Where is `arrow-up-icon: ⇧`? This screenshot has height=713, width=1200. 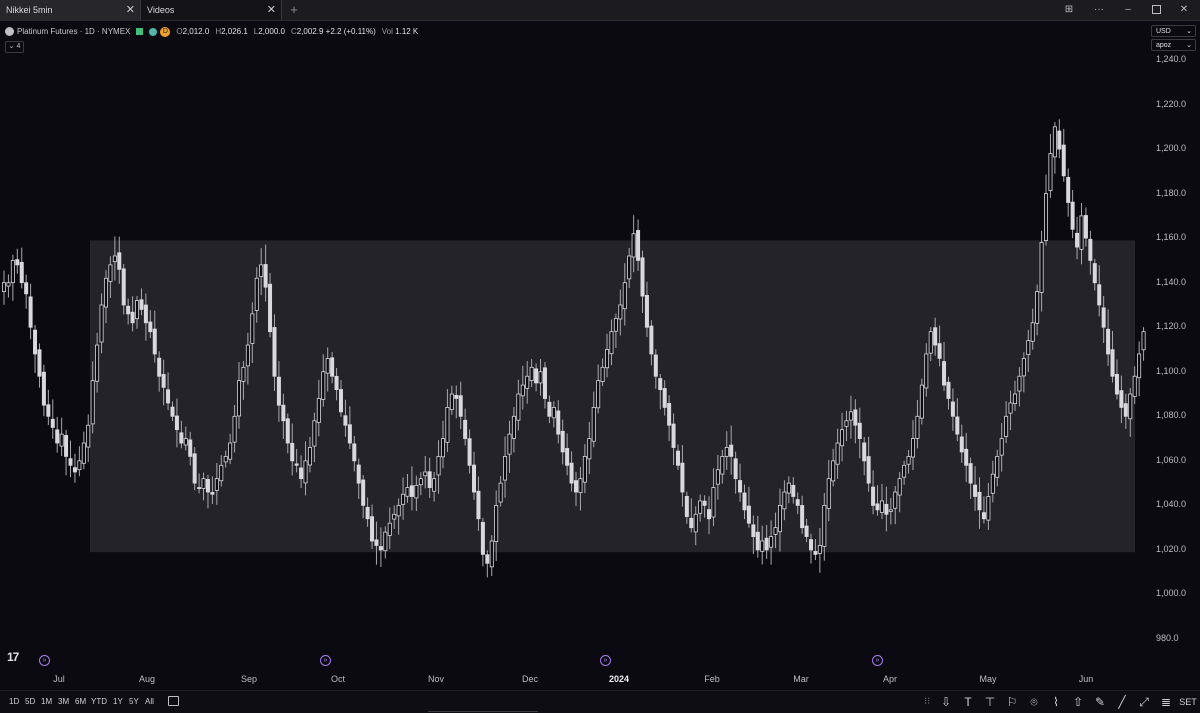 arrow-up-icon: ⇧ is located at coordinates (1078, 702).